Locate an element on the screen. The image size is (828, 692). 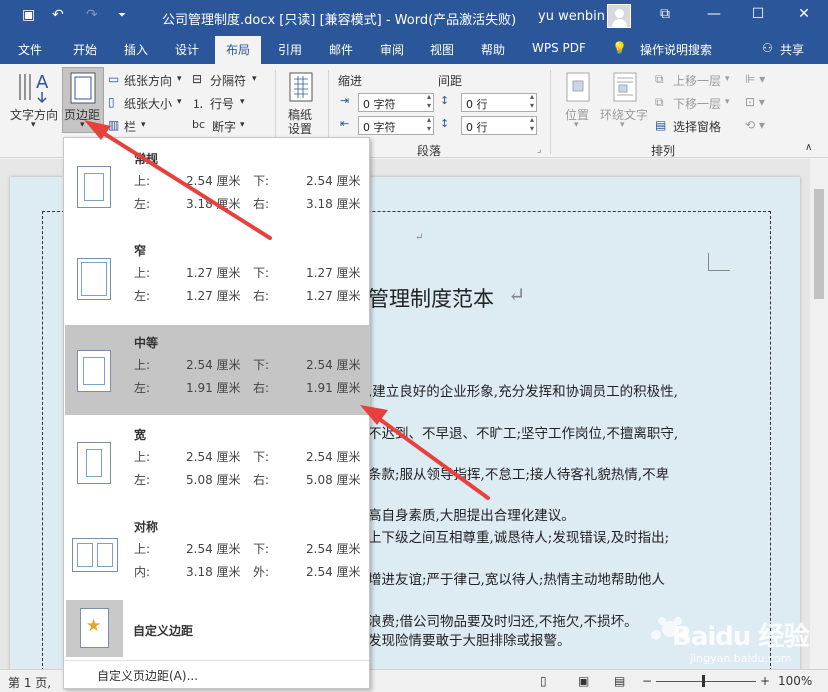
paragraph-group-label: 段落 is located at coordinates (429, 151).